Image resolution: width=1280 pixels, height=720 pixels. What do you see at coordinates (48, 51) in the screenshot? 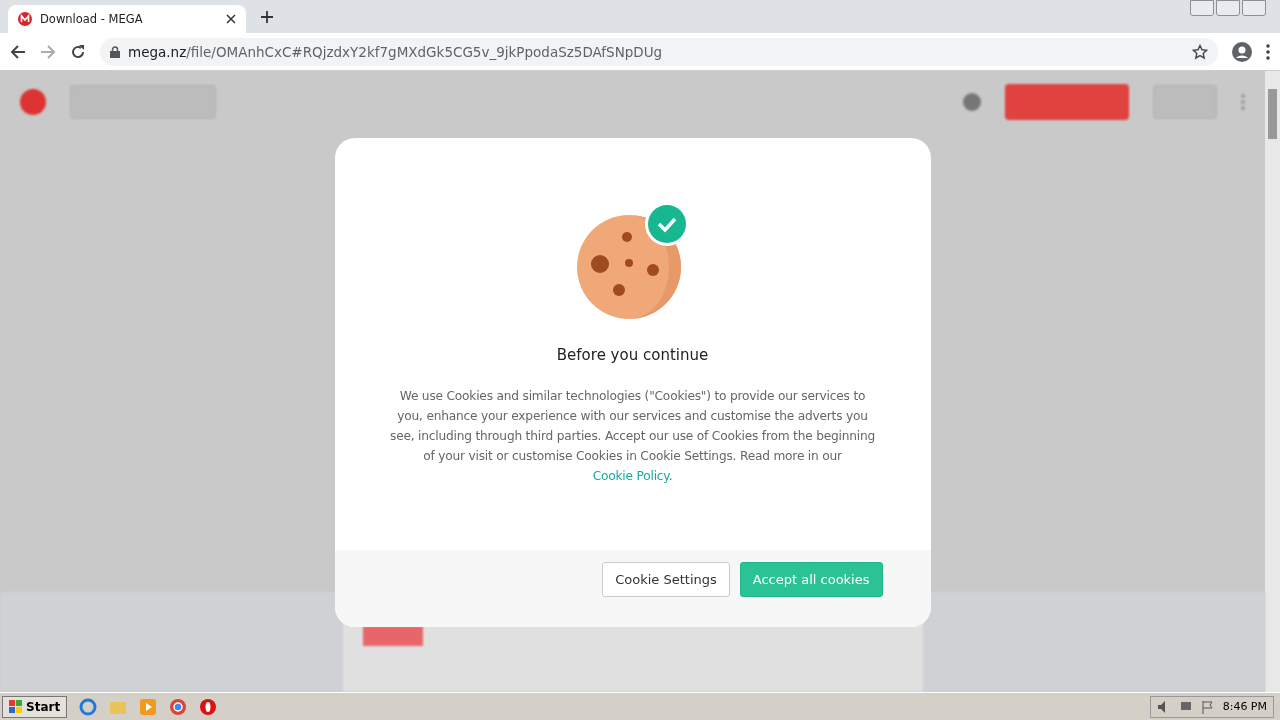
I see `forward-arrow-icon` at bounding box center [48, 51].